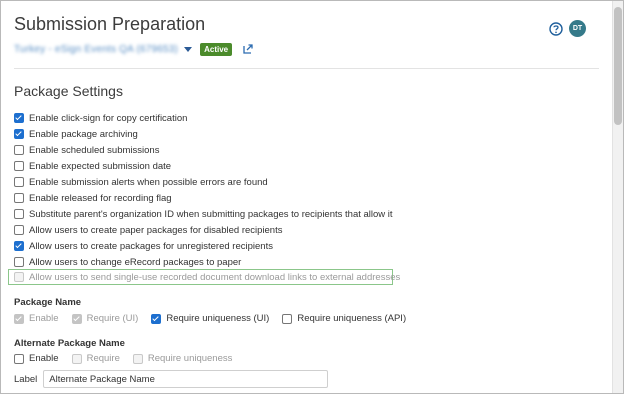 This screenshot has height=394, width=624. What do you see at coordinates (556, 29) in the screenshot?
I see `help-circle-icon` at bounding box center [556, 29].